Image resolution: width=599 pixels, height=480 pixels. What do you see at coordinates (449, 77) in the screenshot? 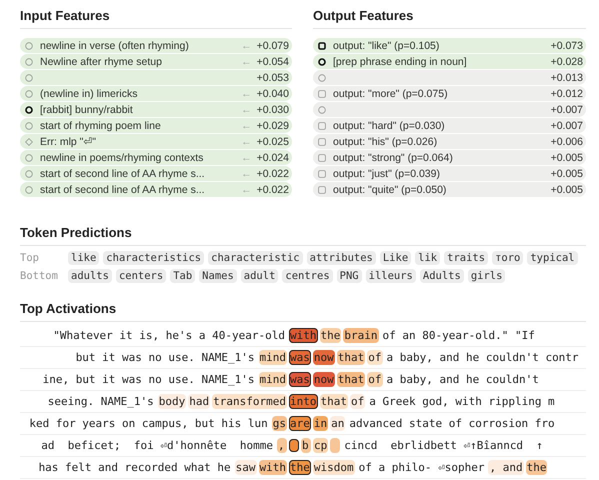
I see `feature-row: +0.013` at bounding box center [449, 77].